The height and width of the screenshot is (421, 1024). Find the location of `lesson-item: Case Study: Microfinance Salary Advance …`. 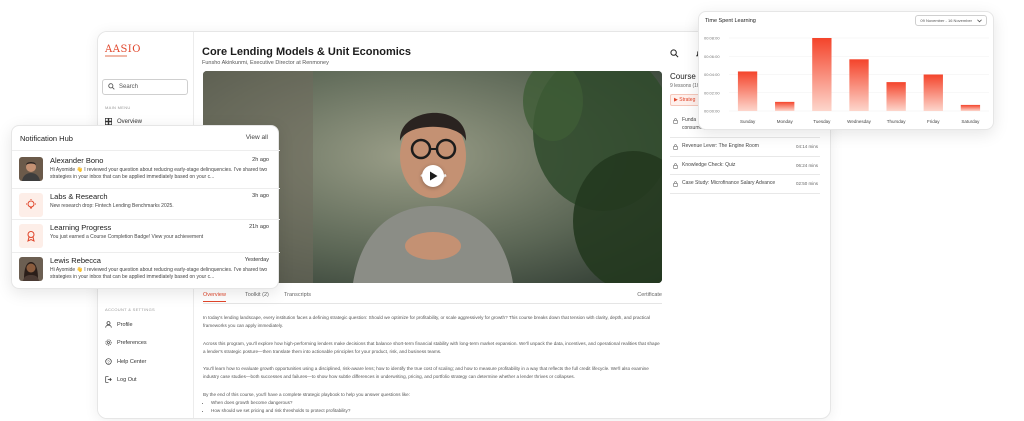

lesson-item: Case Study: Microfinance Salary Advance … is located at coordinates (745, 184).